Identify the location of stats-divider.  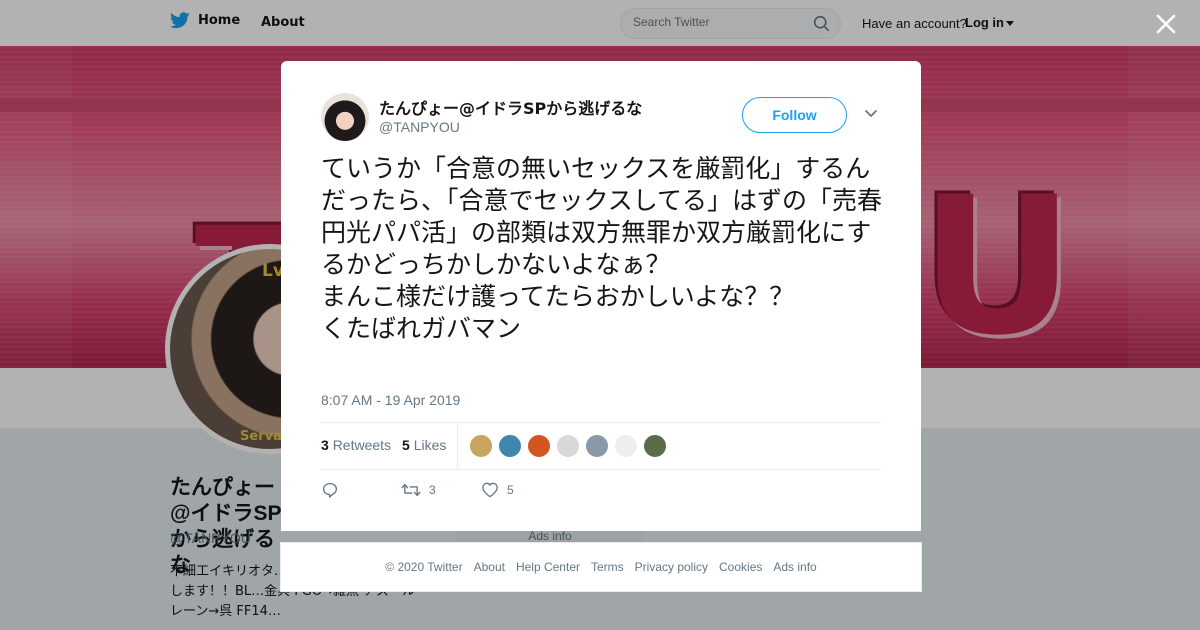
(457, 446).